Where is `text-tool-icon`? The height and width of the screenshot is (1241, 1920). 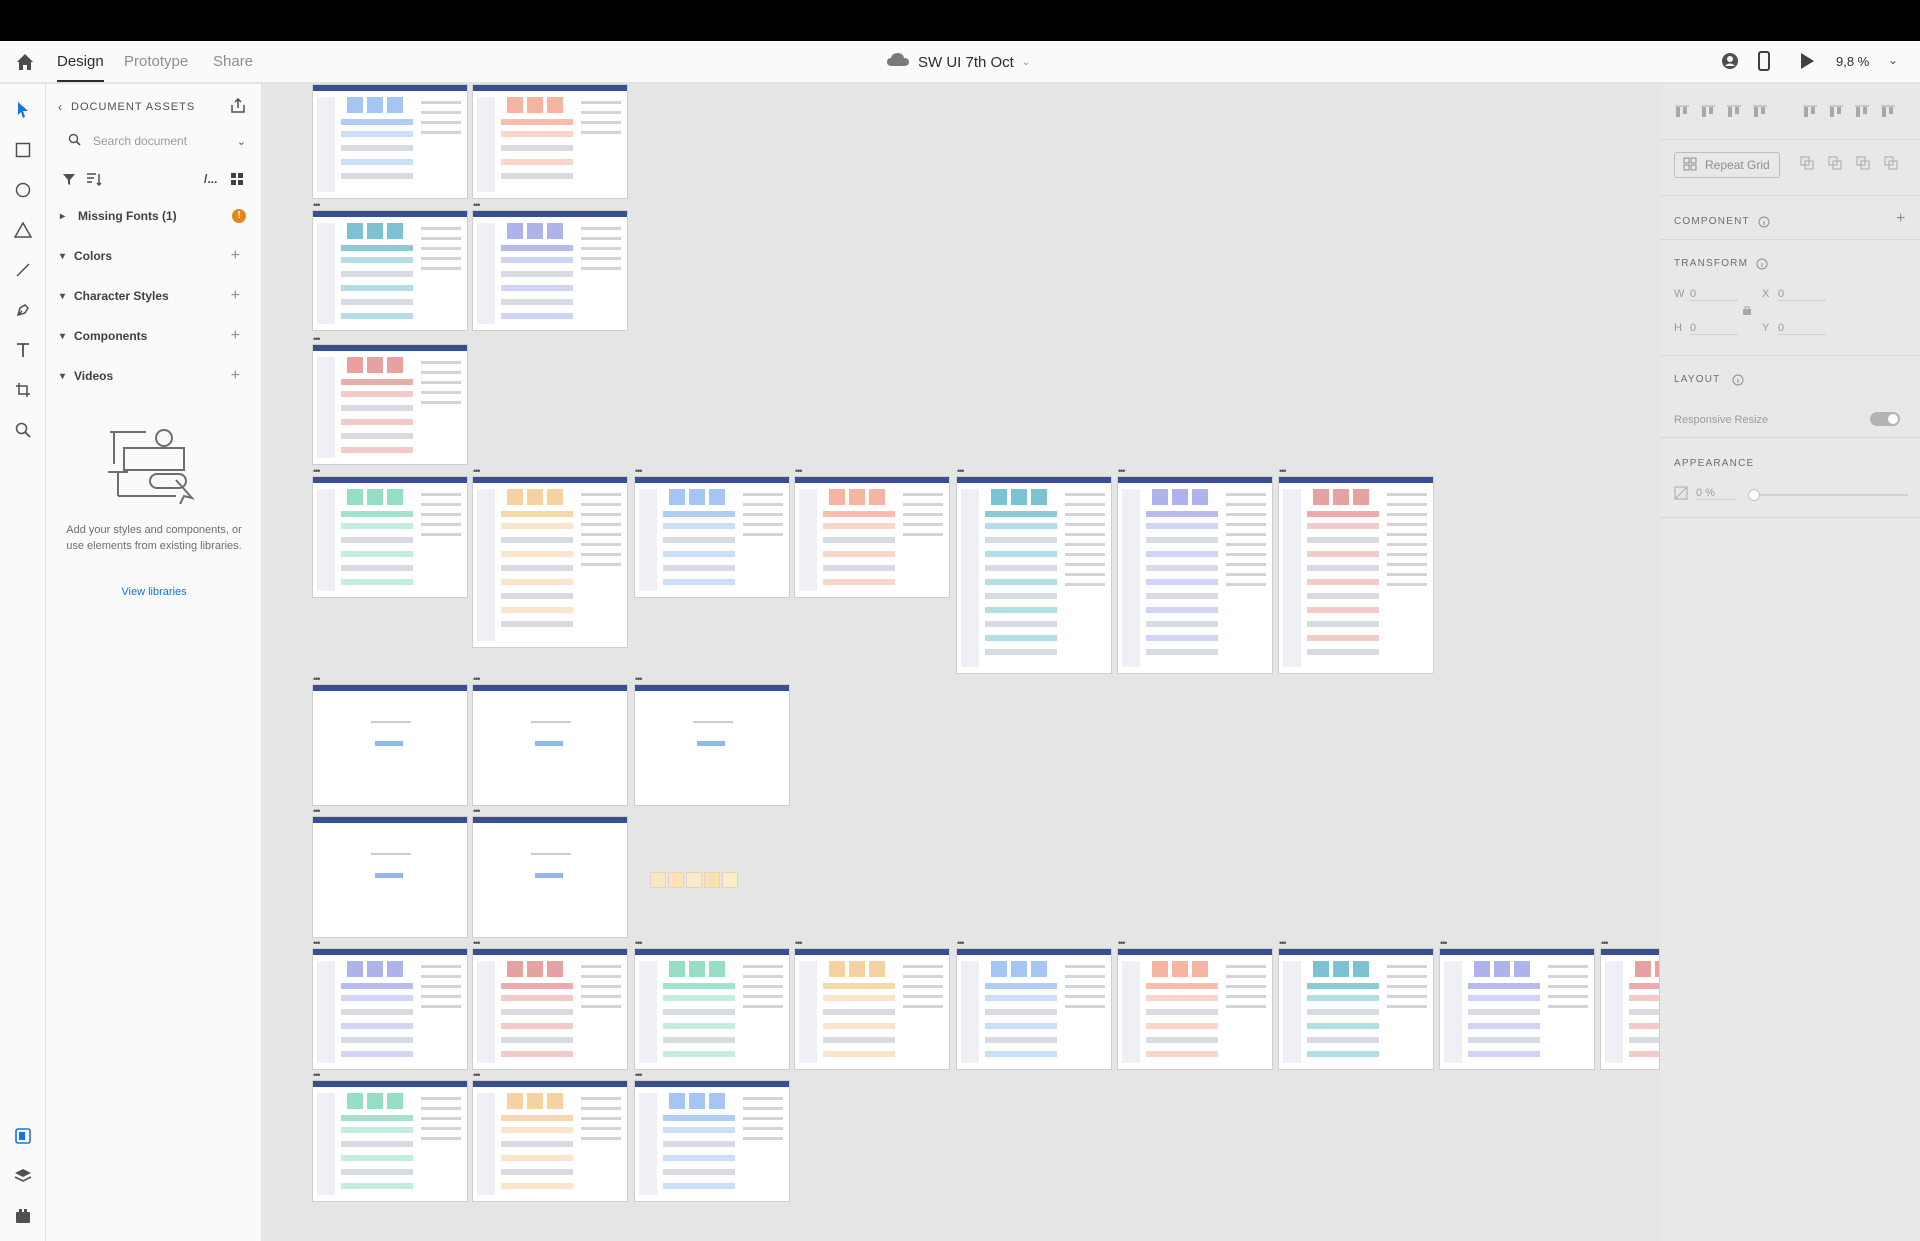
text-tool-icon is located at coordinates (23, 350).